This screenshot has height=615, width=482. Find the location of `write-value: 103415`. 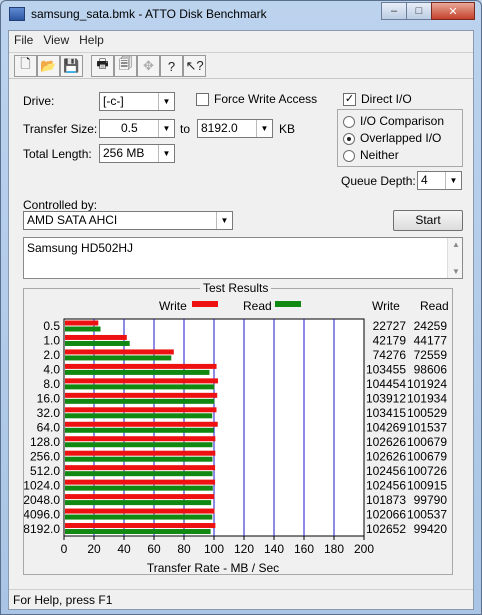

write-value: 103415 is located at coordinates (386, 413).